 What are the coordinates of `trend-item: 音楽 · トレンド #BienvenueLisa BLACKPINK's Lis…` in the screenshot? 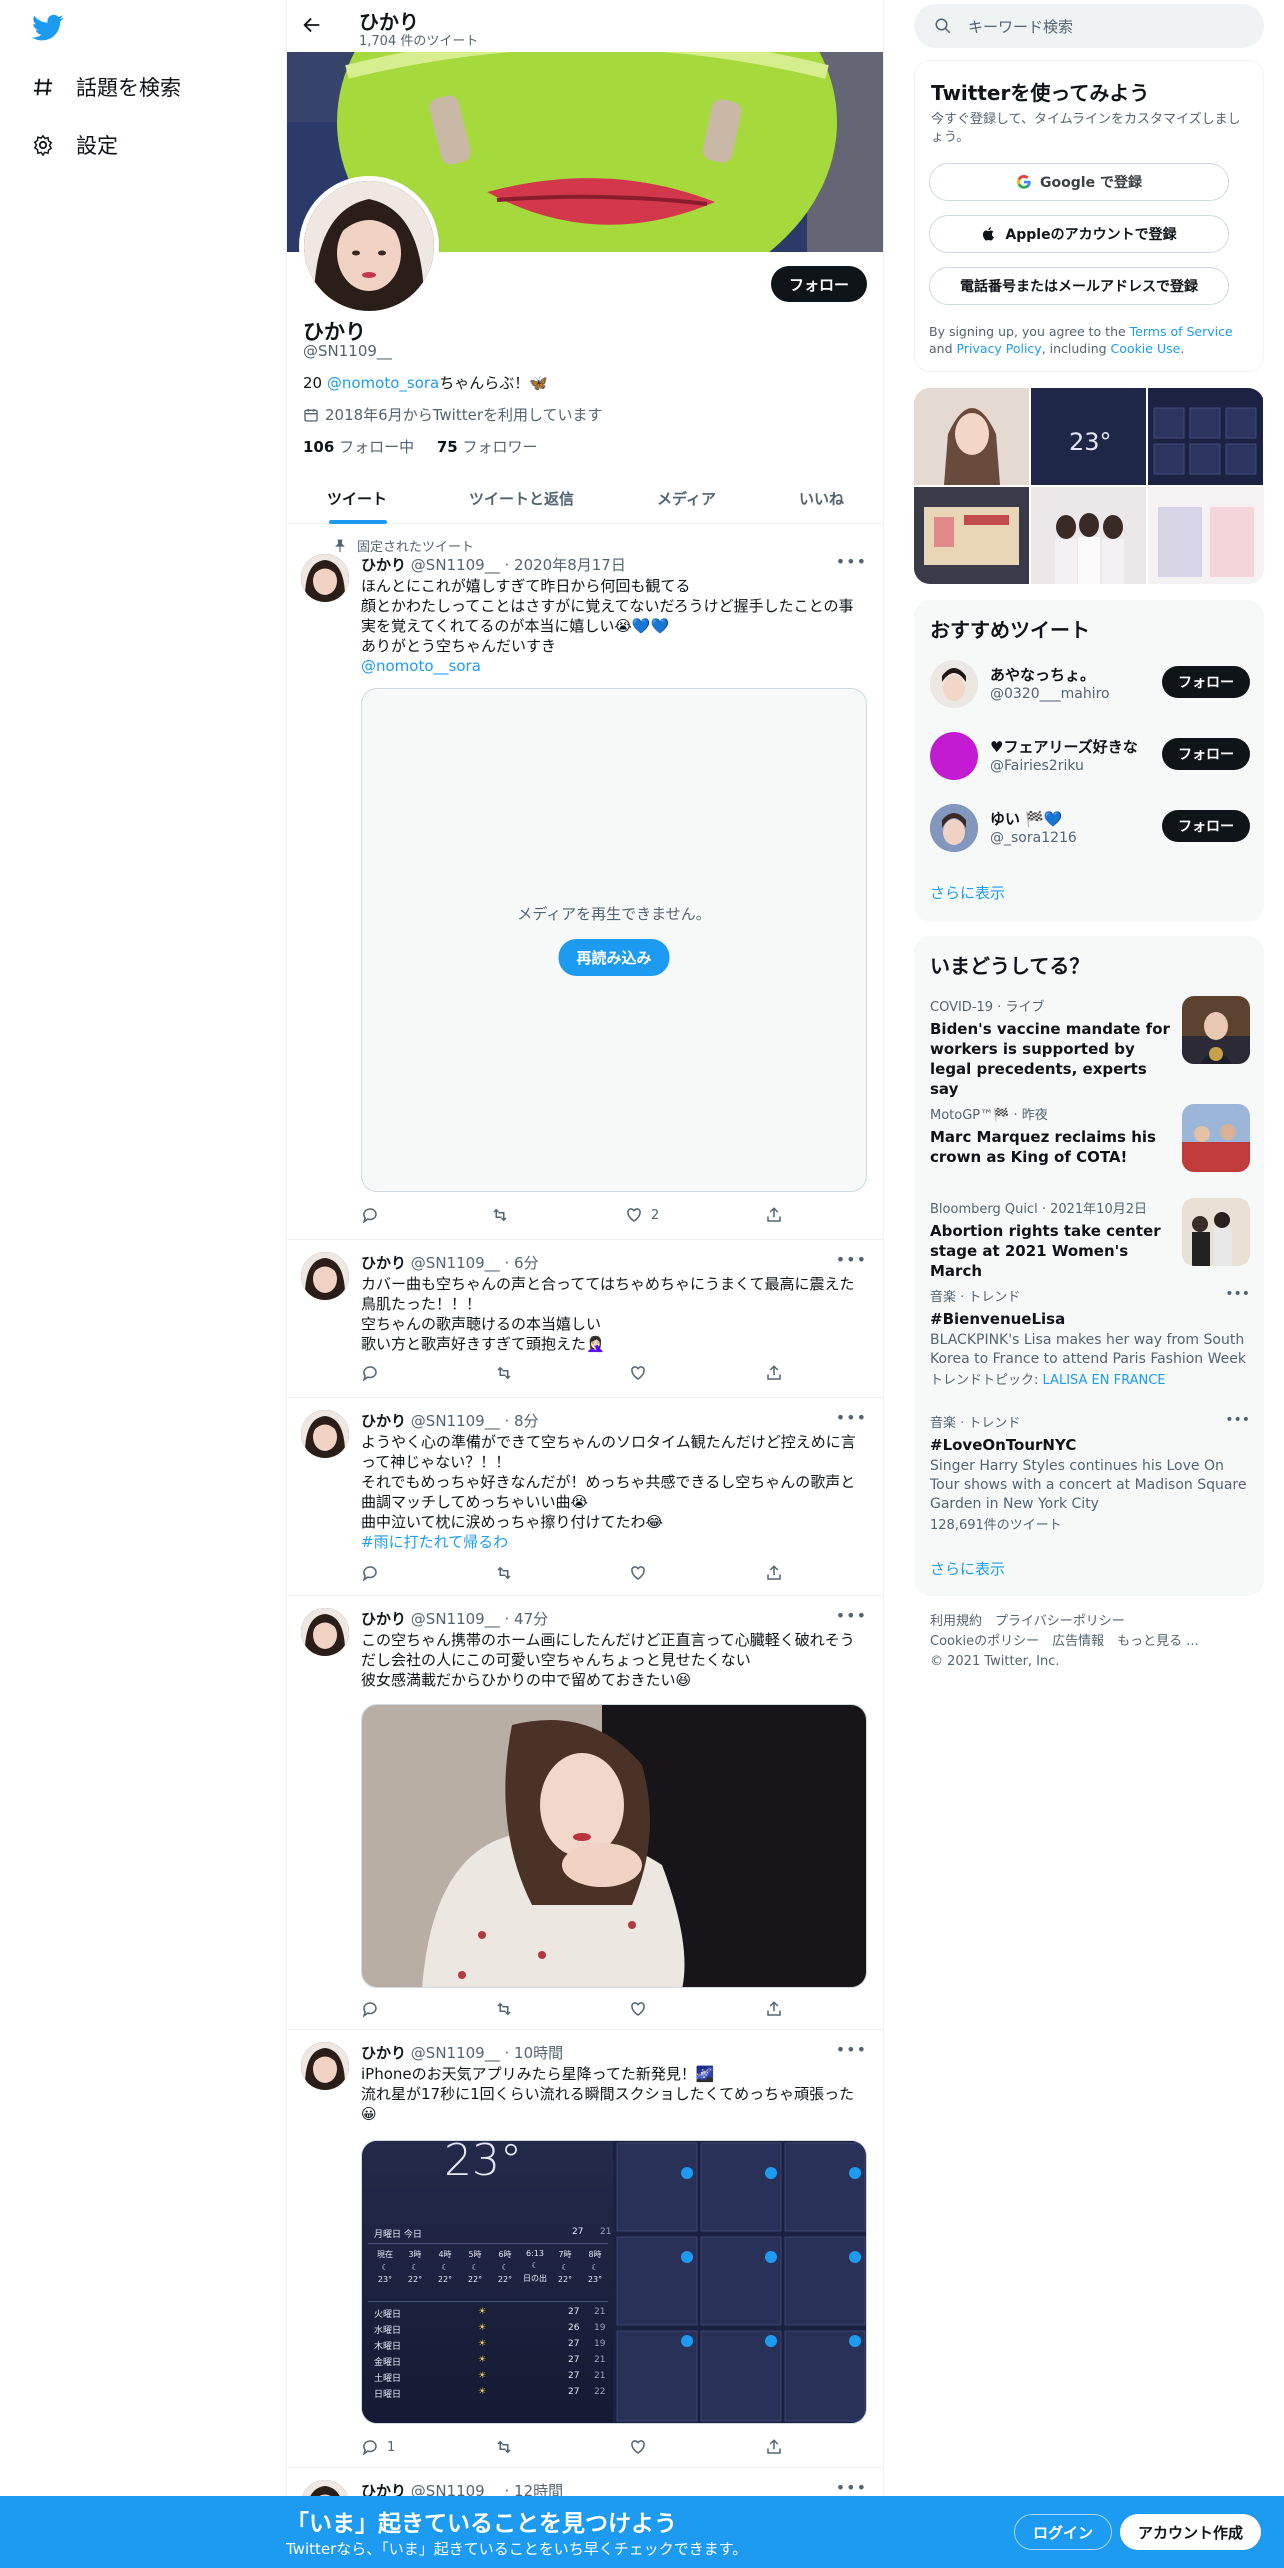 It's located at (1090, 1338).